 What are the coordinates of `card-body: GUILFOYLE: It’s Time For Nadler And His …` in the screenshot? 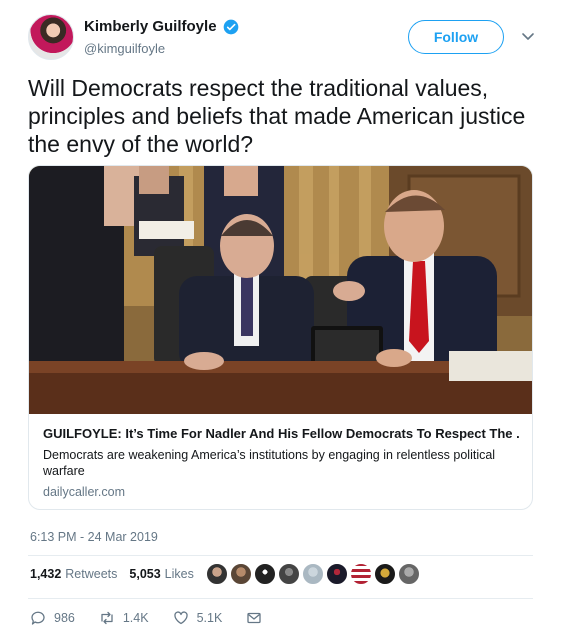 It's located at (280, 461).